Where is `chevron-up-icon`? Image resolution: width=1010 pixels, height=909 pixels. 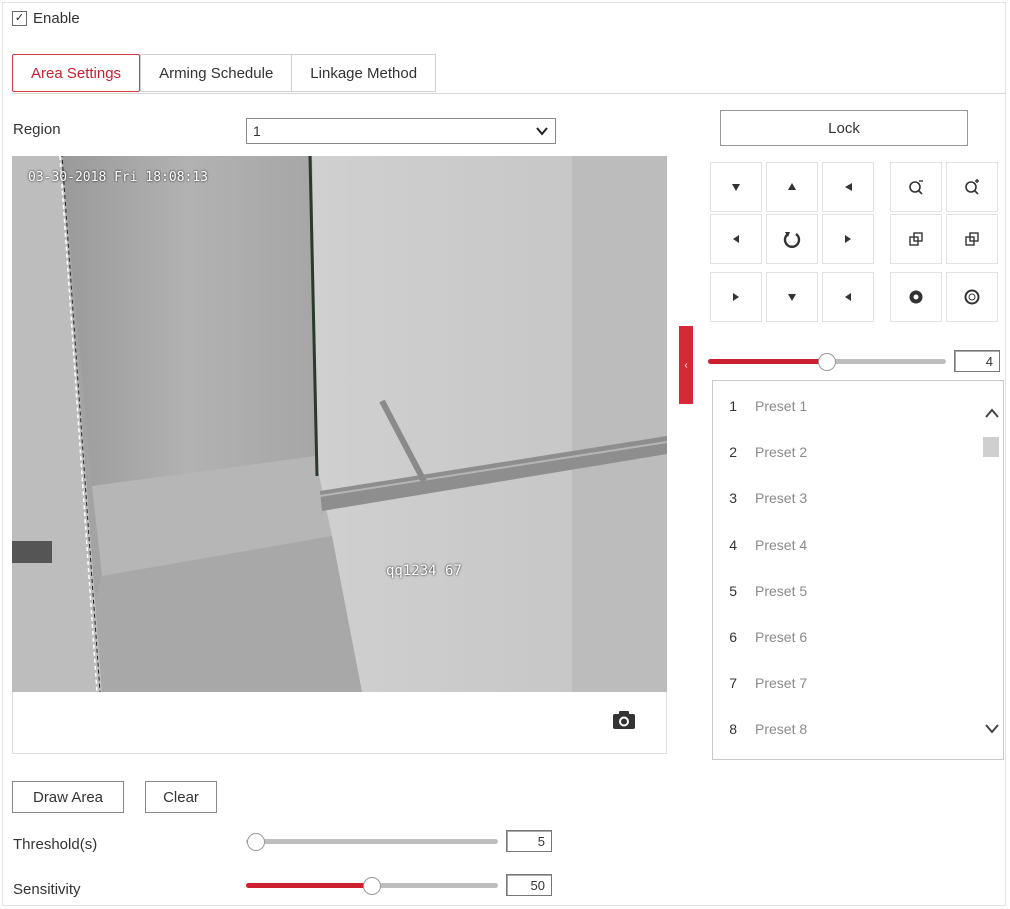 chevron-up-icon is located at coordinates (992, 413).